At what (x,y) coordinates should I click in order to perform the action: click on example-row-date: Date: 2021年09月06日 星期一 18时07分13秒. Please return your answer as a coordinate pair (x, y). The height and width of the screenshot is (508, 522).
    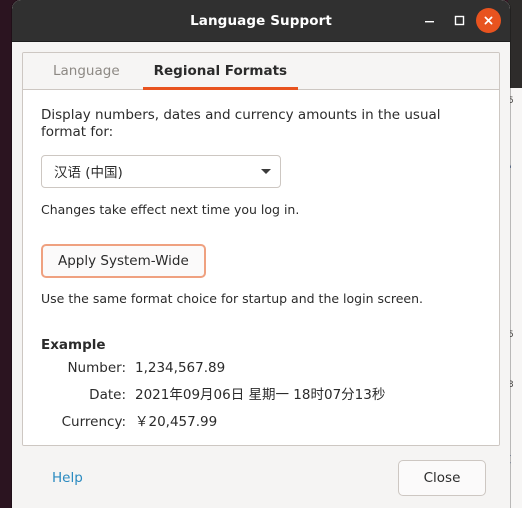
    Looking at the image, I should click on (261, 393).